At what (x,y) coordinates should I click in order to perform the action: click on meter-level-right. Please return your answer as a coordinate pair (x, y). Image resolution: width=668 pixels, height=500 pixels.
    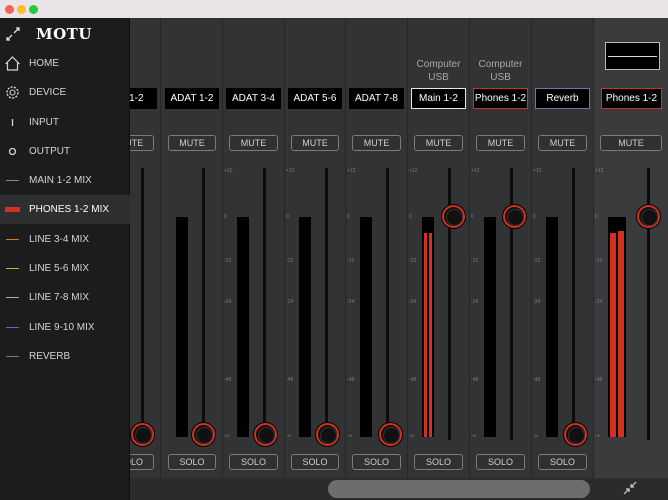
    Looking at the image, I should click on (430, 335).